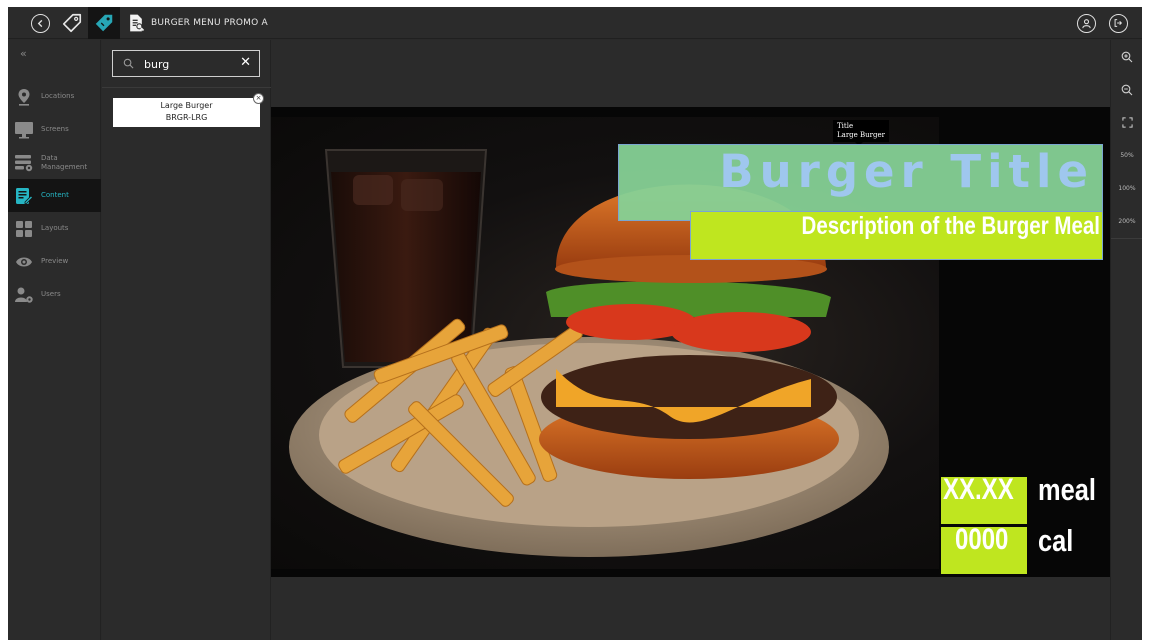  I want to click on sidebar-item-label: Screens, so click(55, 129).